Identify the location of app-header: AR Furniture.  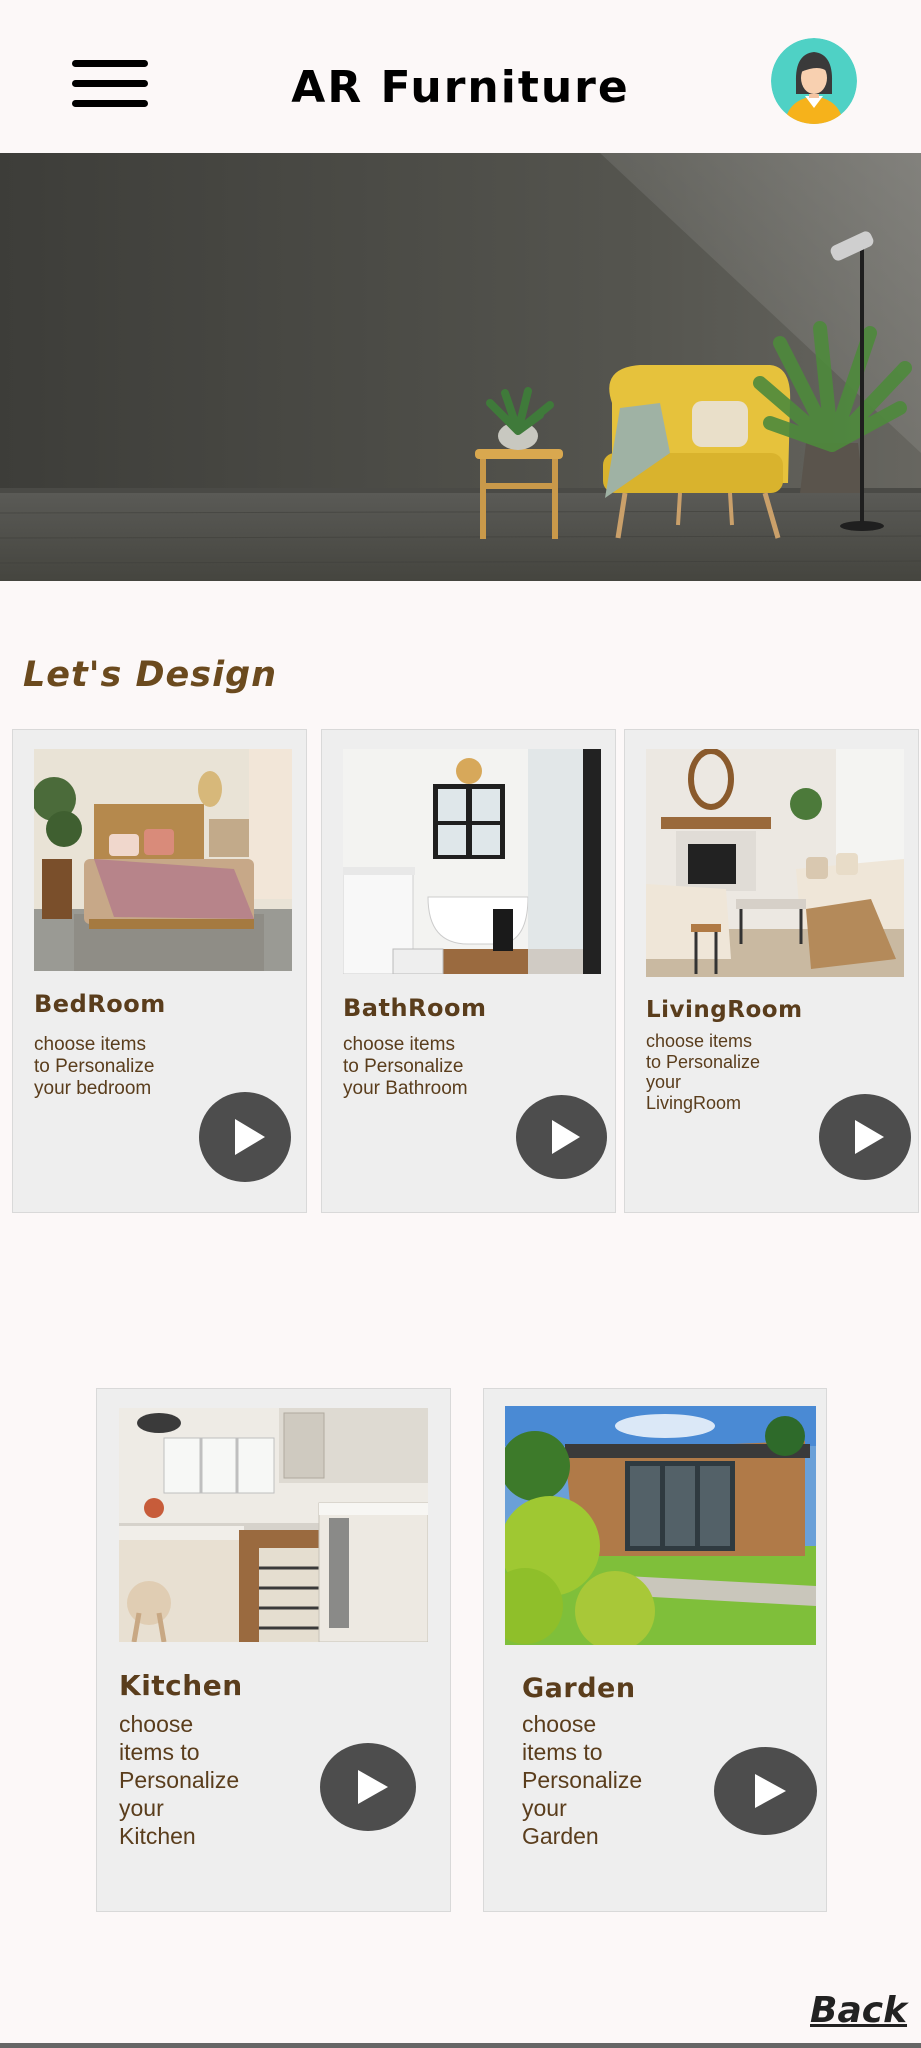
(460, 76).